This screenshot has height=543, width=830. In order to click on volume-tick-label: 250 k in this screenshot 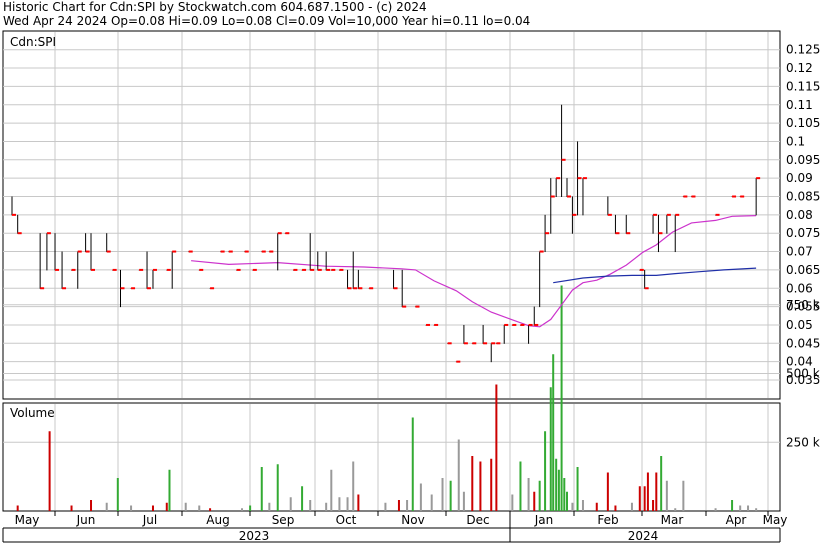, I will do `click(803, 442)`.